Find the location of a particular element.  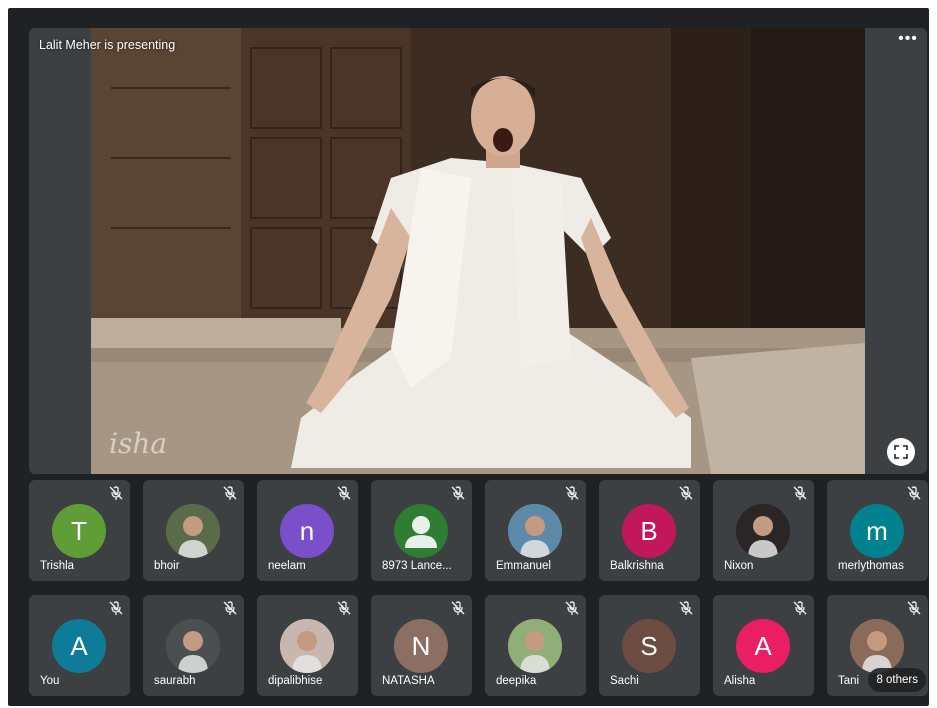

fullscreen-button is located at coordinates (901, 452).